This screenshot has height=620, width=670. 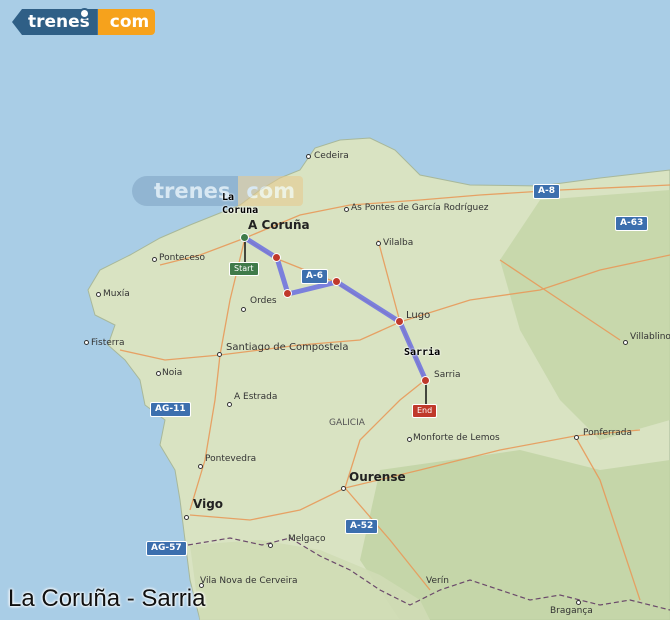 I want to click on city-dot-muxia, so click(x=98, y=294).